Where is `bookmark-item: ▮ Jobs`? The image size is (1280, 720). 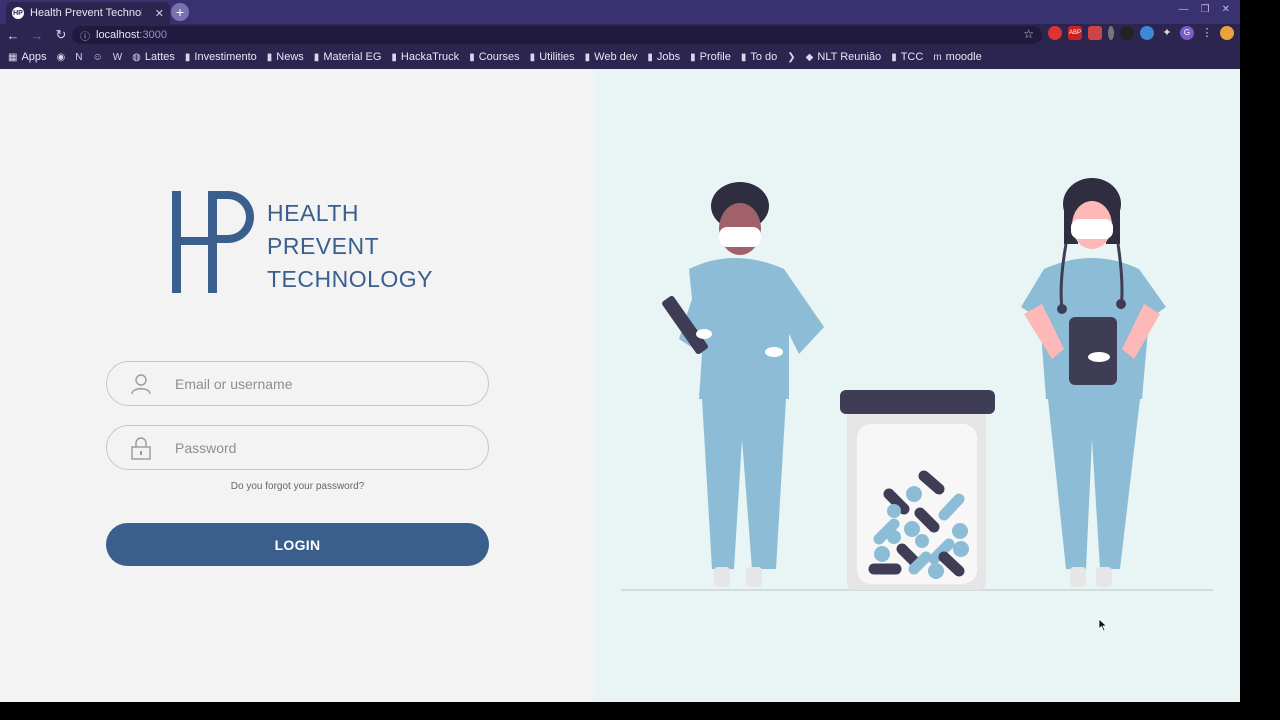 bookmark-item: ▮ Jobs is located at coordinates (663, 57).